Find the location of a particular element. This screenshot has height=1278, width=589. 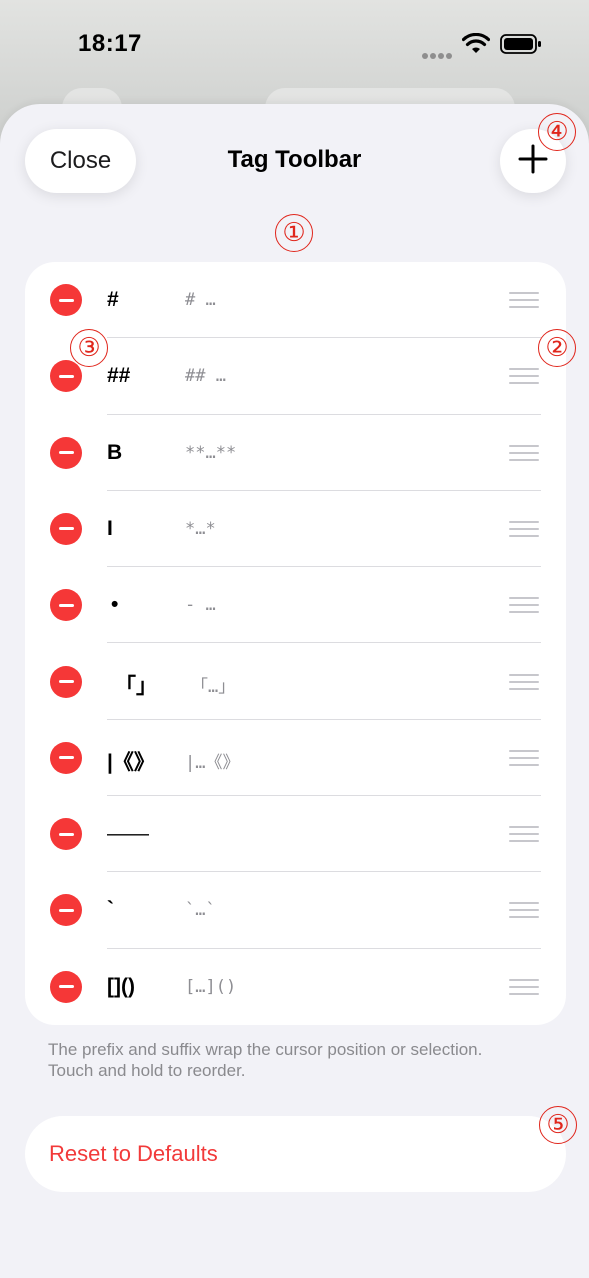

annotation-marker-3: ③ is located at coordinates (89, 348).